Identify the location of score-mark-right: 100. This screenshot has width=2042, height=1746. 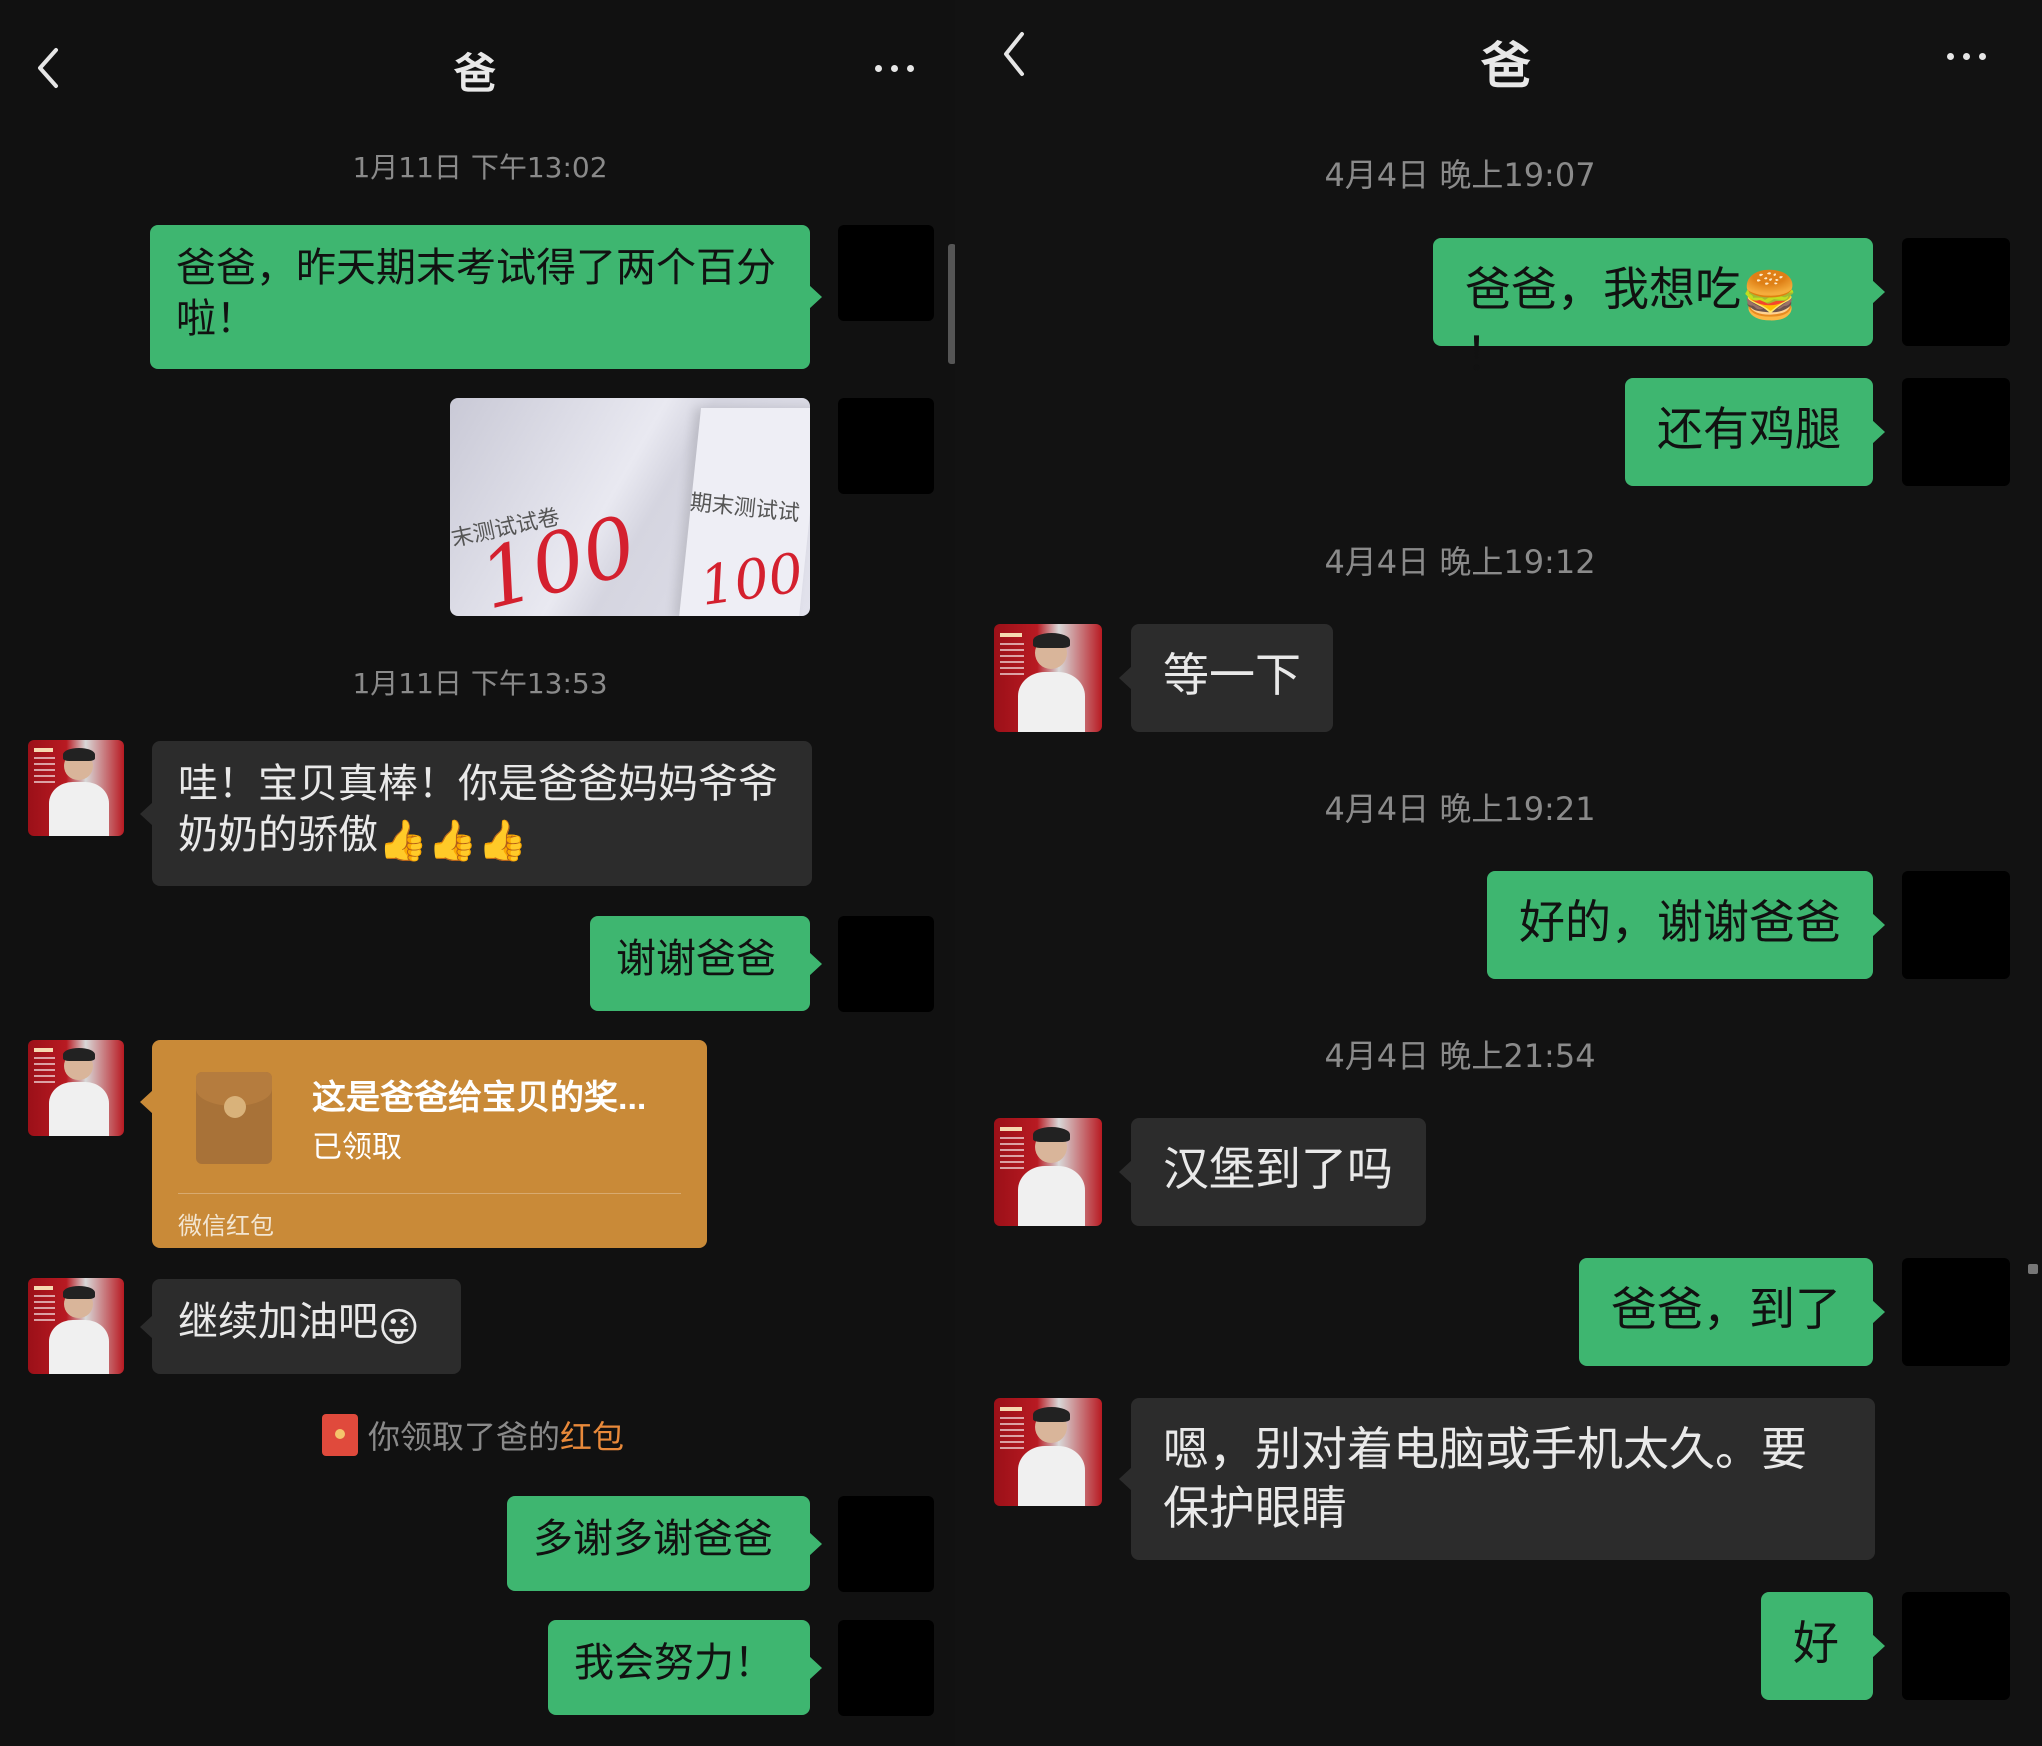
(751, 578).